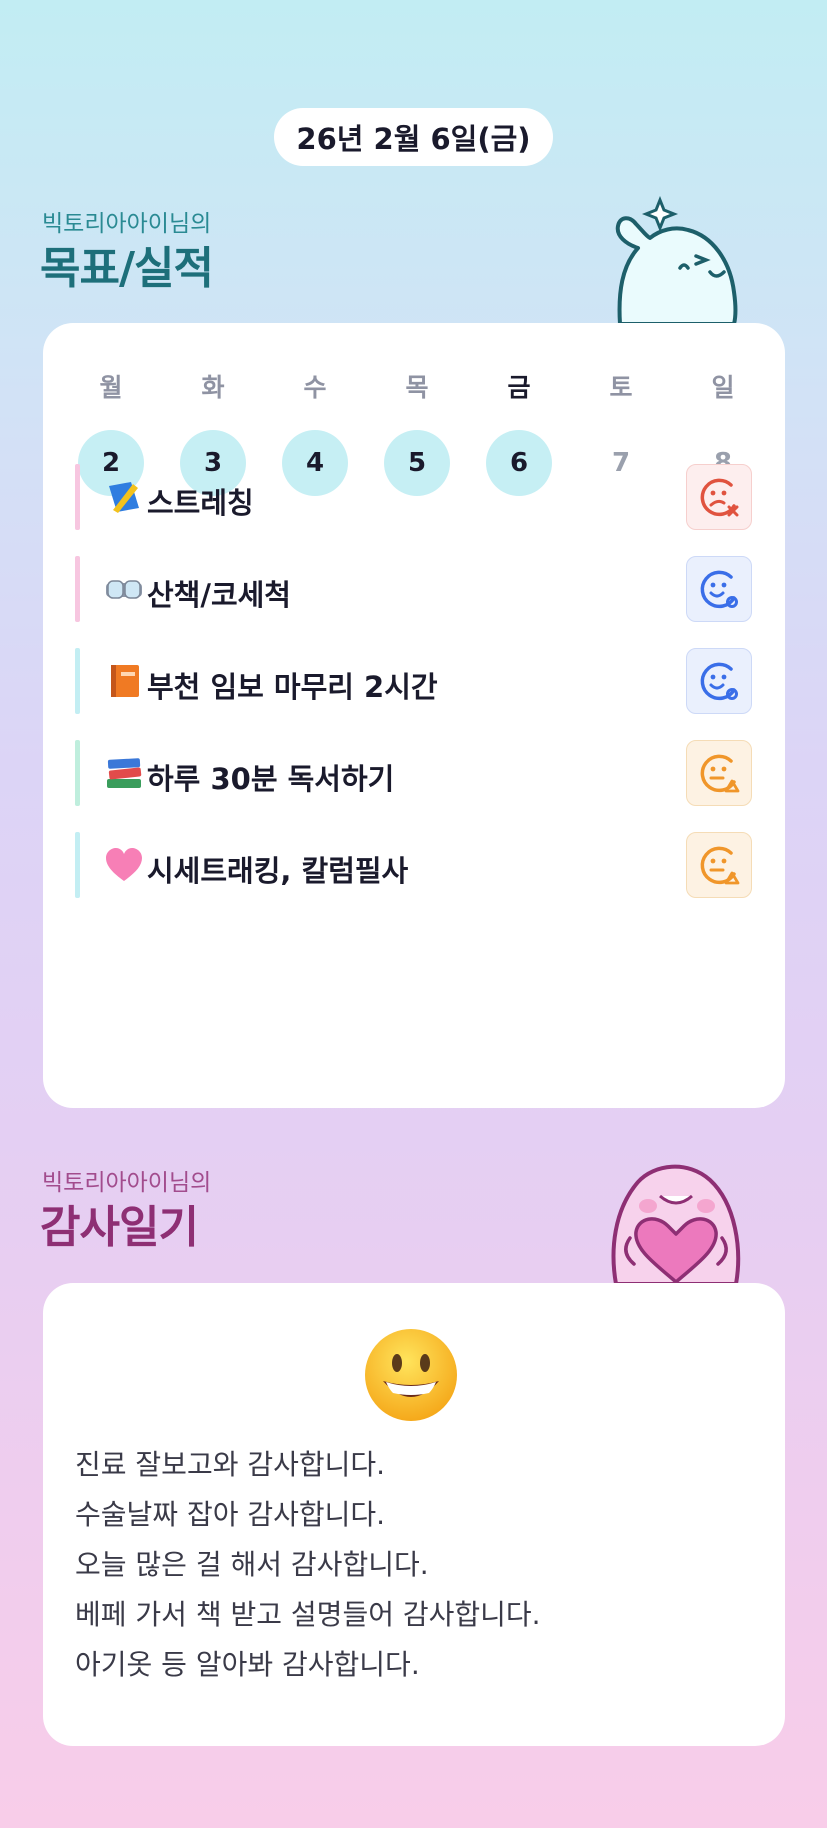  What do you see at coordinates (411, 1375) in the screenshot?
I see `grinning-face-icon` at bounding box center [411, 1375].